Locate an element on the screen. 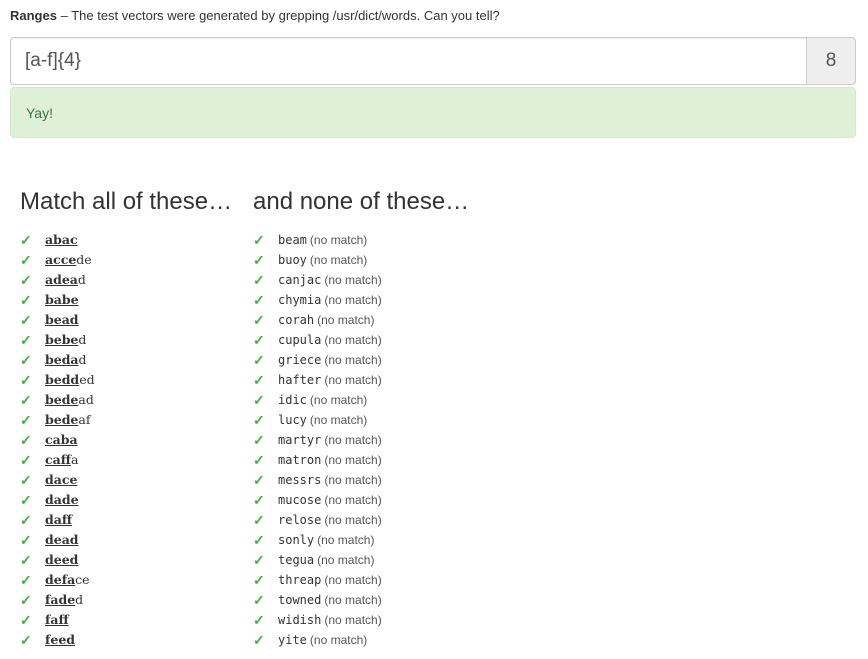 The image size is (868, 659). match-highlight: fade is located at coordinates (60, 599).